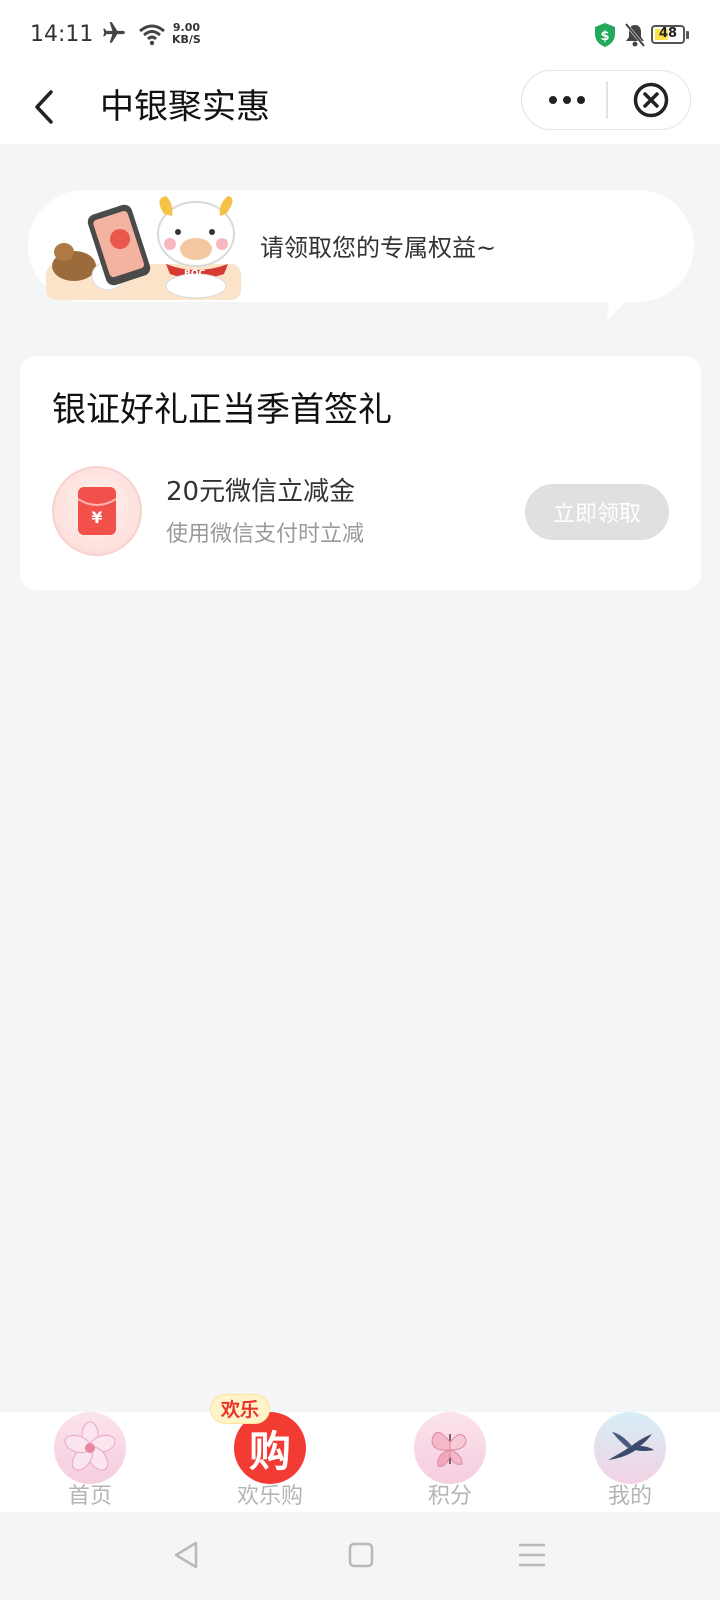 Image resolution: width=720 pixels, height=1600 pixels. I want to click on battery-icon: 48, so click(670, 34).